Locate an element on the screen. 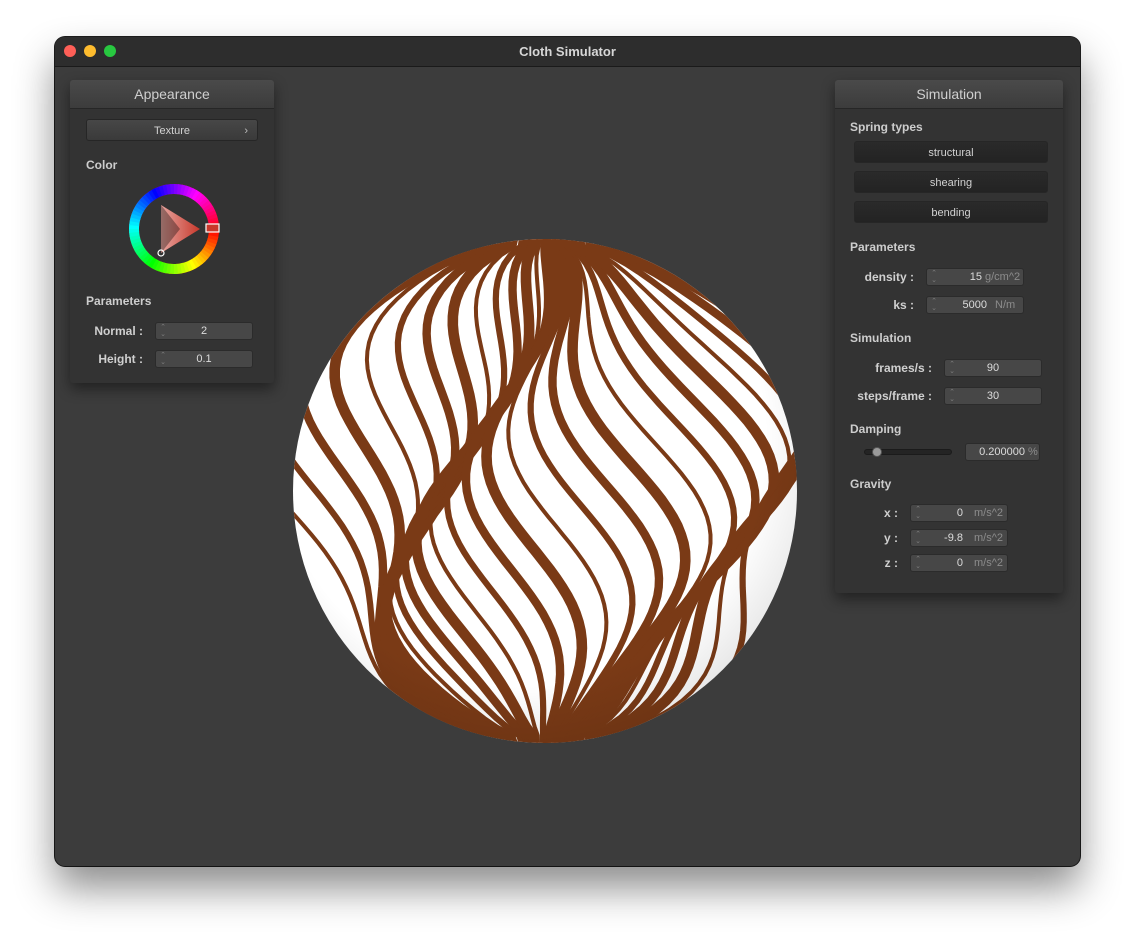 This screenshot has width=1136, height=940. gravity-x-value: 0 is located at coordinates (959, 513).